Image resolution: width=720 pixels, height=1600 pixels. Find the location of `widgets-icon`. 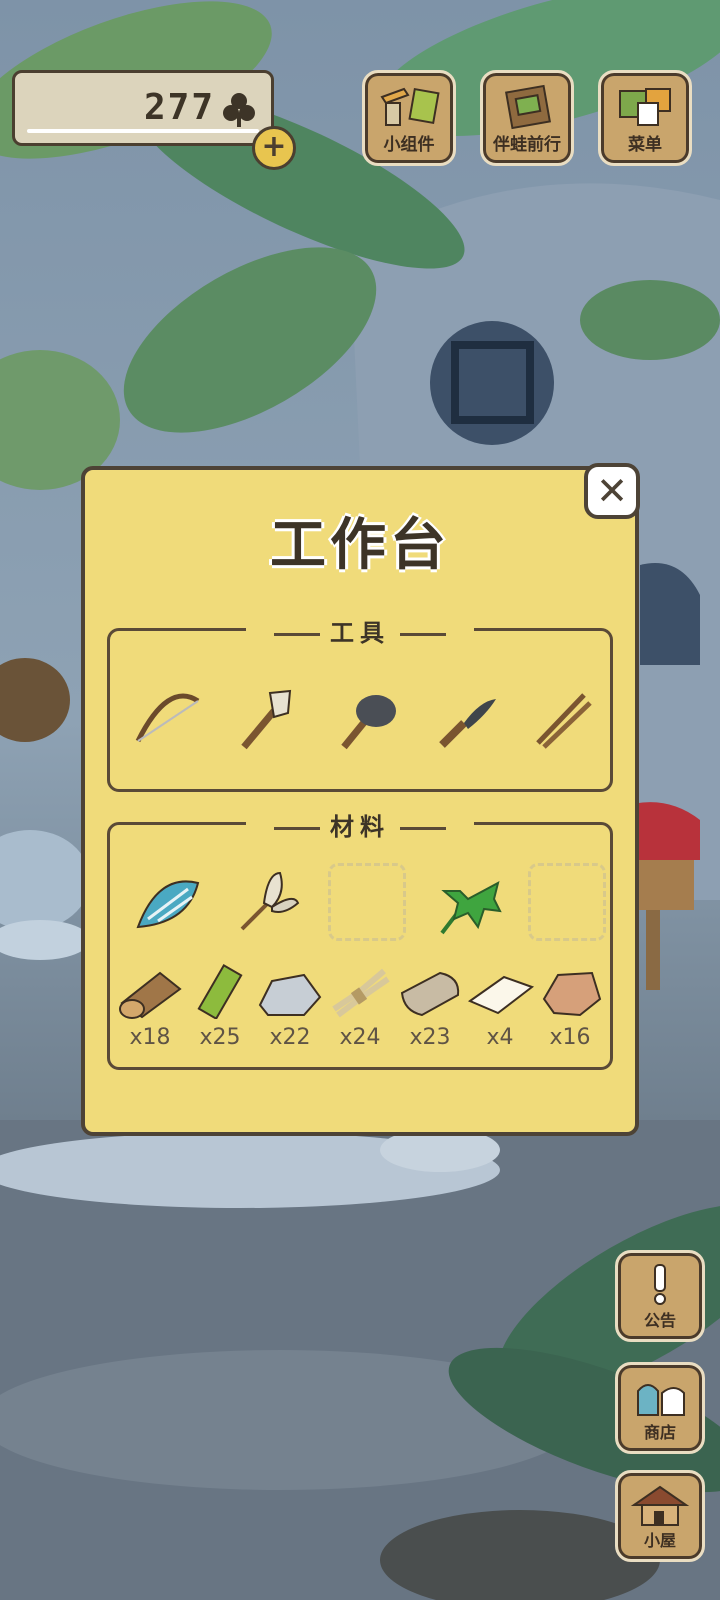

widgets-icon is located at coordinates (410, 106).